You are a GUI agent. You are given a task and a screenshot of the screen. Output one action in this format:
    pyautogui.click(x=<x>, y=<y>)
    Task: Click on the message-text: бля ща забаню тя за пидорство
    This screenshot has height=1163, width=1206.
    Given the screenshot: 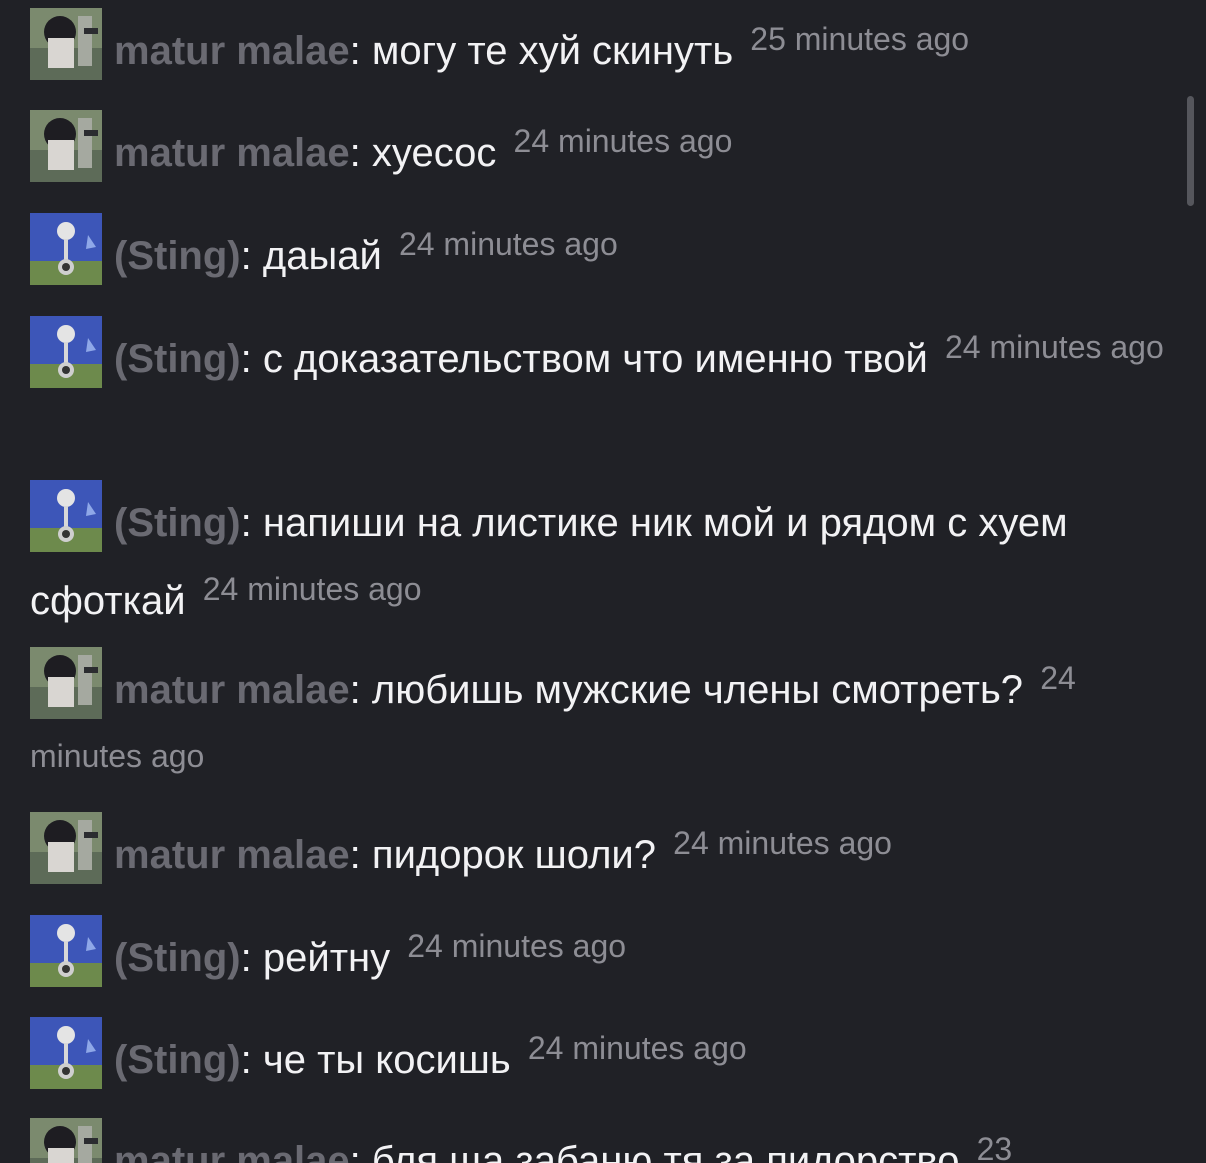 What is the action you would take?
    pyautogui.click(x=665, y=1151)
    